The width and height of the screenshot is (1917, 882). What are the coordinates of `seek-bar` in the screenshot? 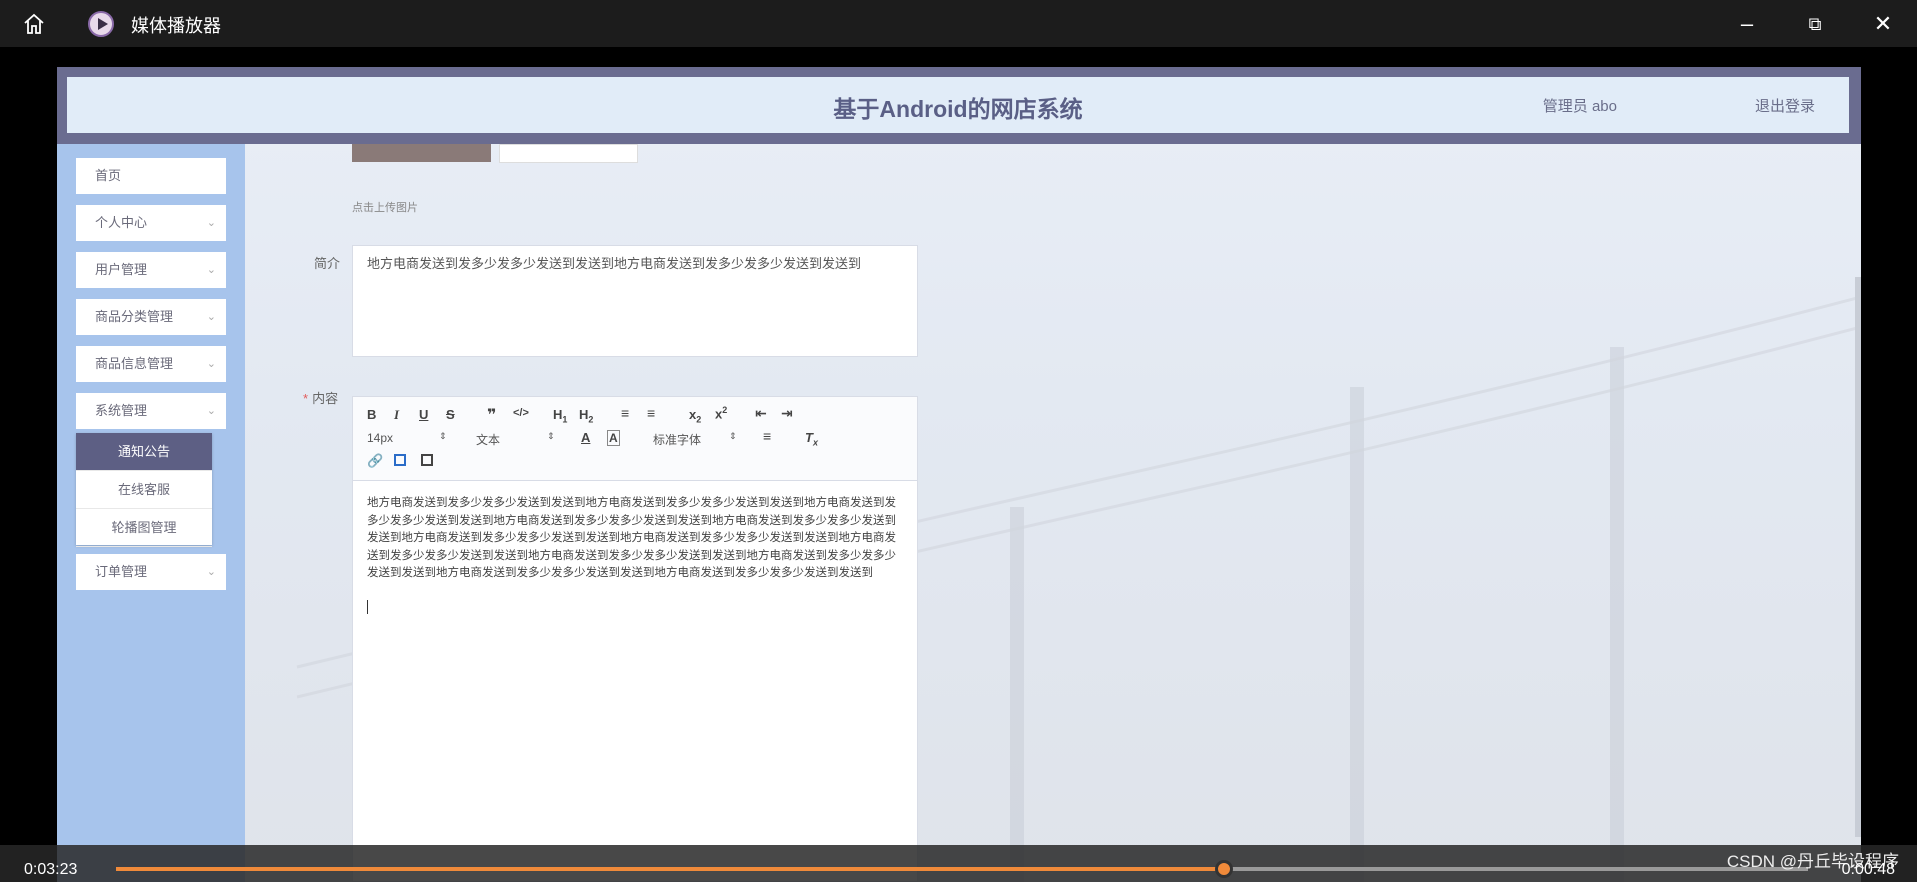 It's located at (962, 869).